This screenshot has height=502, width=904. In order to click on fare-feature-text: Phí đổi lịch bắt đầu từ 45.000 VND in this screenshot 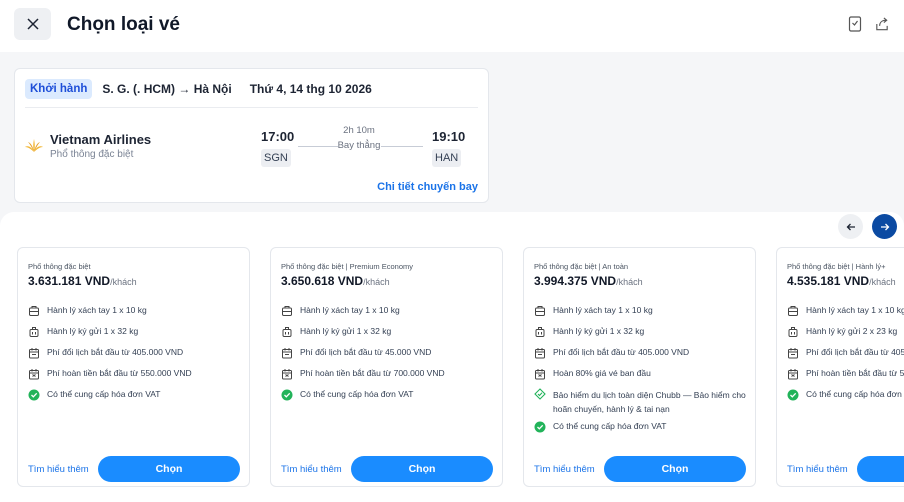, I will do `click(366, 352)`.